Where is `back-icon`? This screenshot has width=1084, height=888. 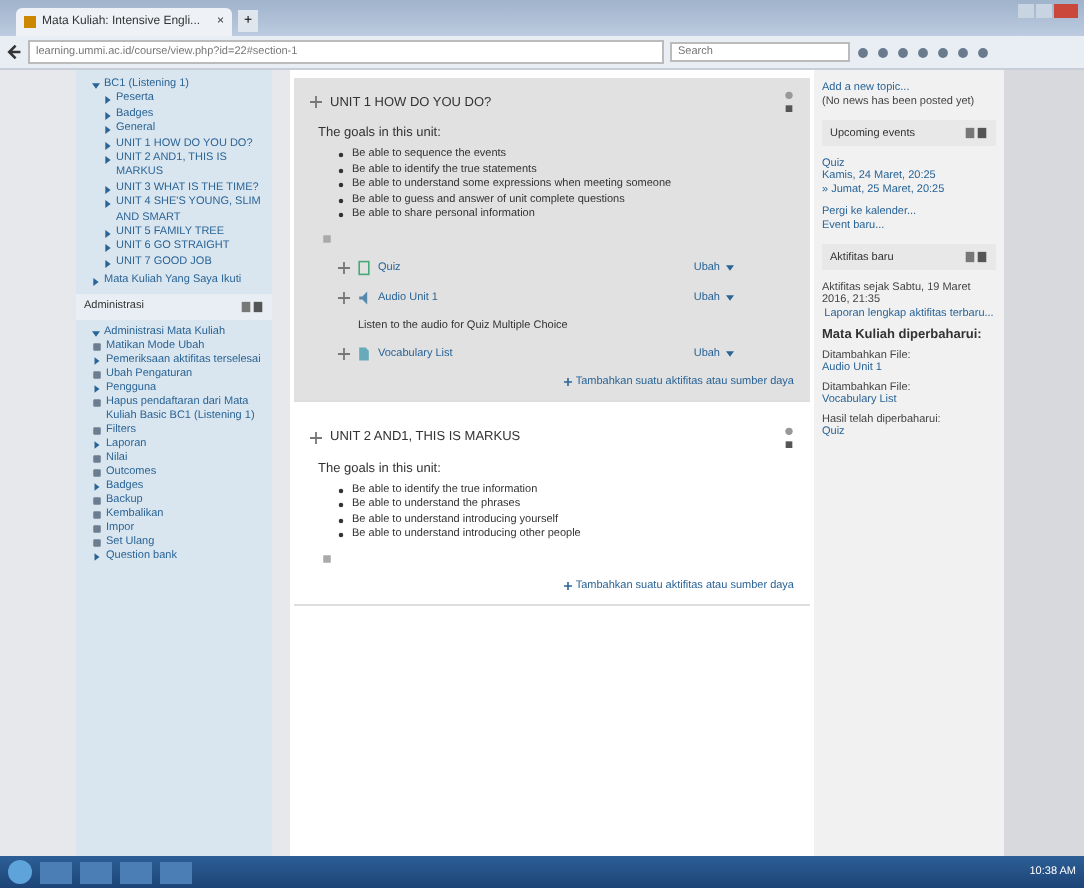 back-icon is located at coordinates (14, 52).